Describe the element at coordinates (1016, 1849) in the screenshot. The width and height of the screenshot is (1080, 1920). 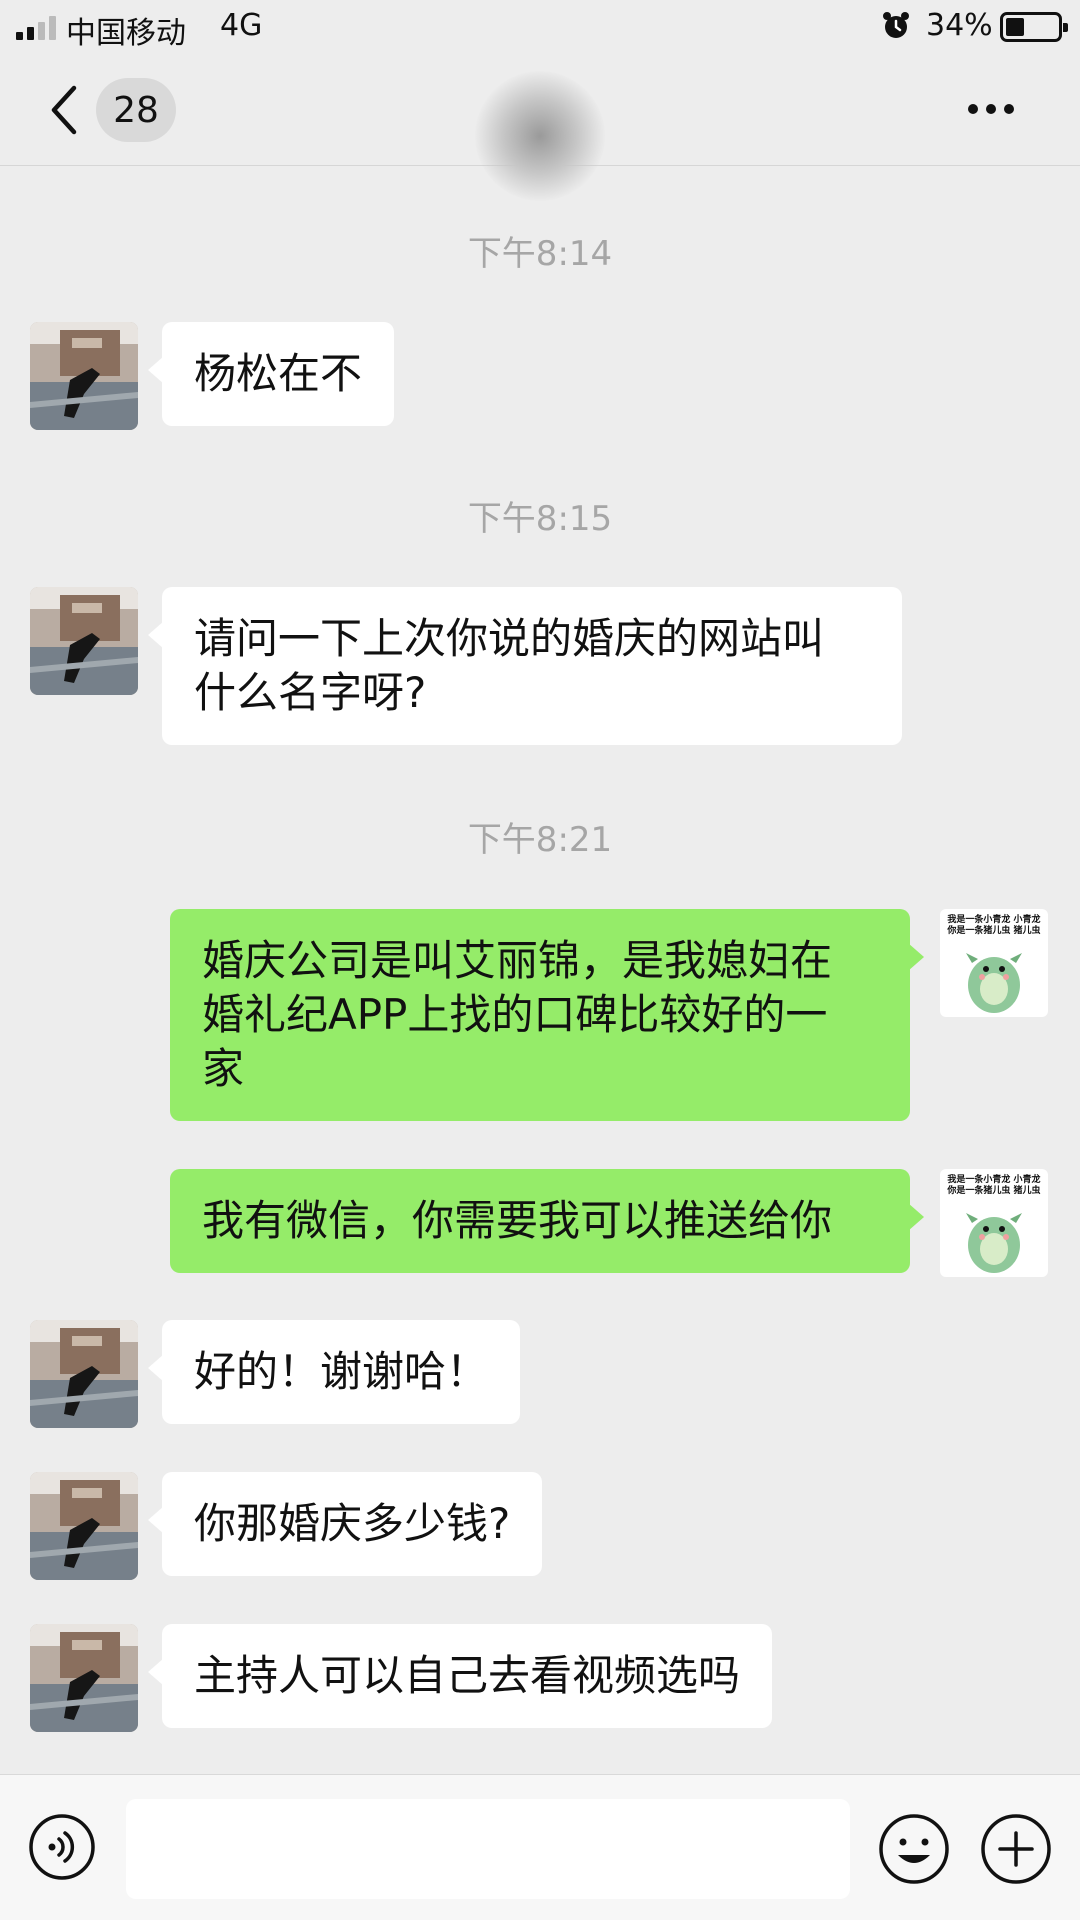
I see `plus-icon` at that location.